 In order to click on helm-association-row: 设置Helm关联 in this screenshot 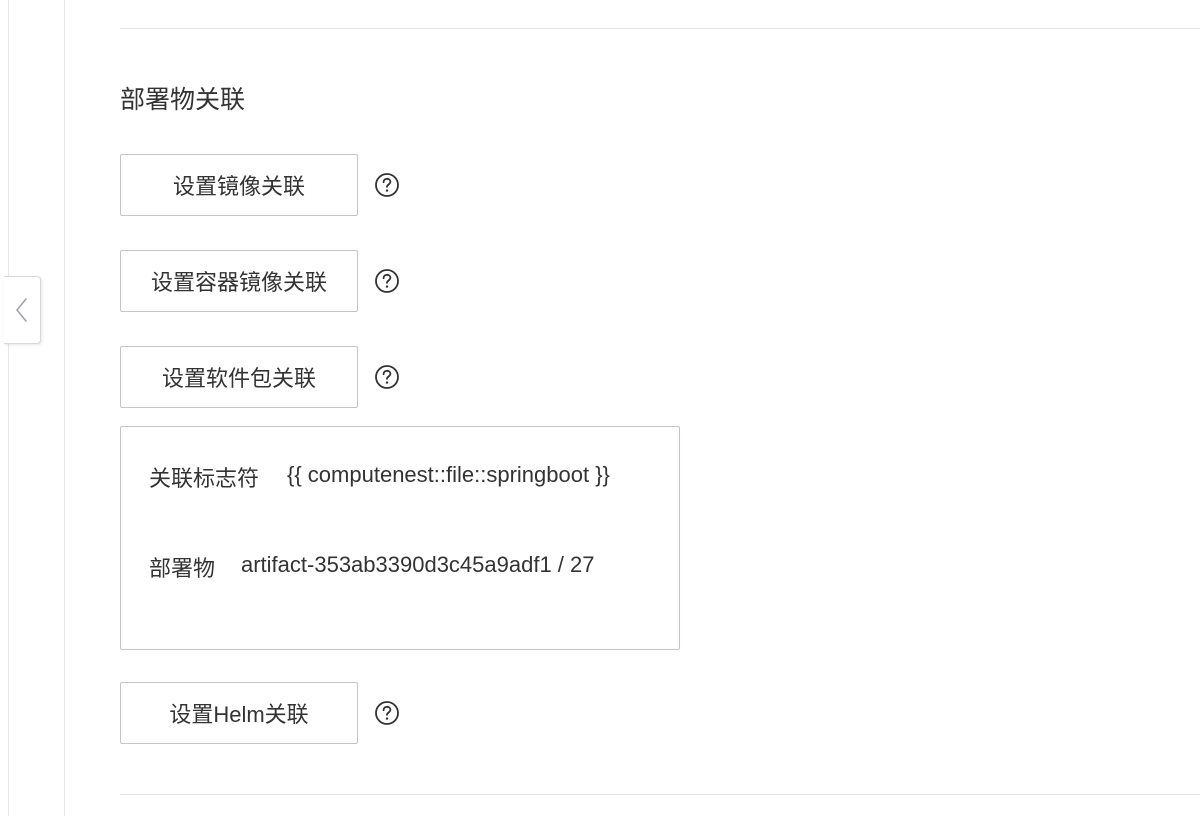, I will do `click(260, 713)`.